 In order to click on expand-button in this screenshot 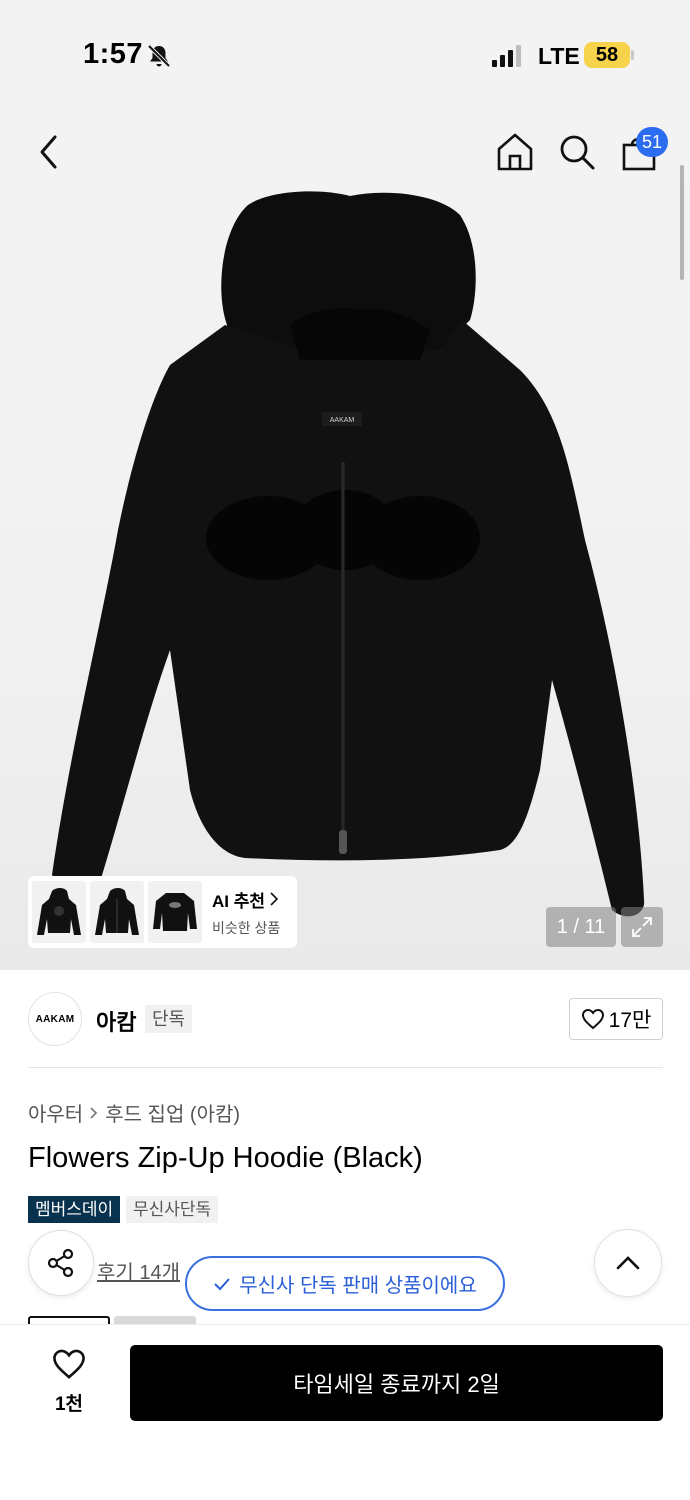, I will do `click(642, 927)`.